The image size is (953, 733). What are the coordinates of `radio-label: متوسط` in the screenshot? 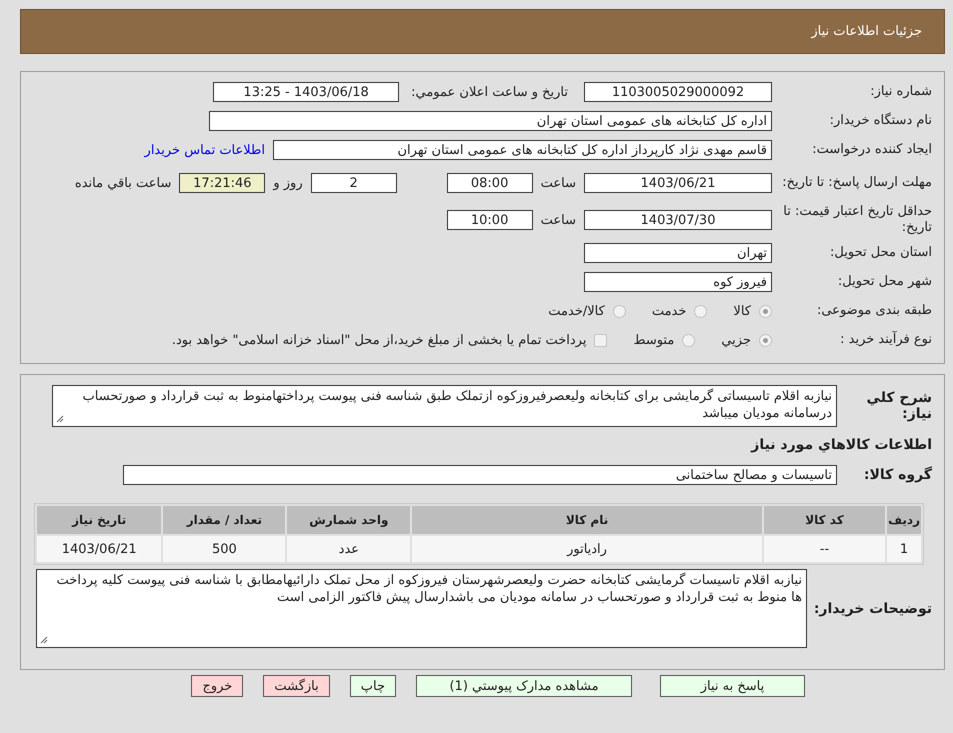 It's located at (653, 340).